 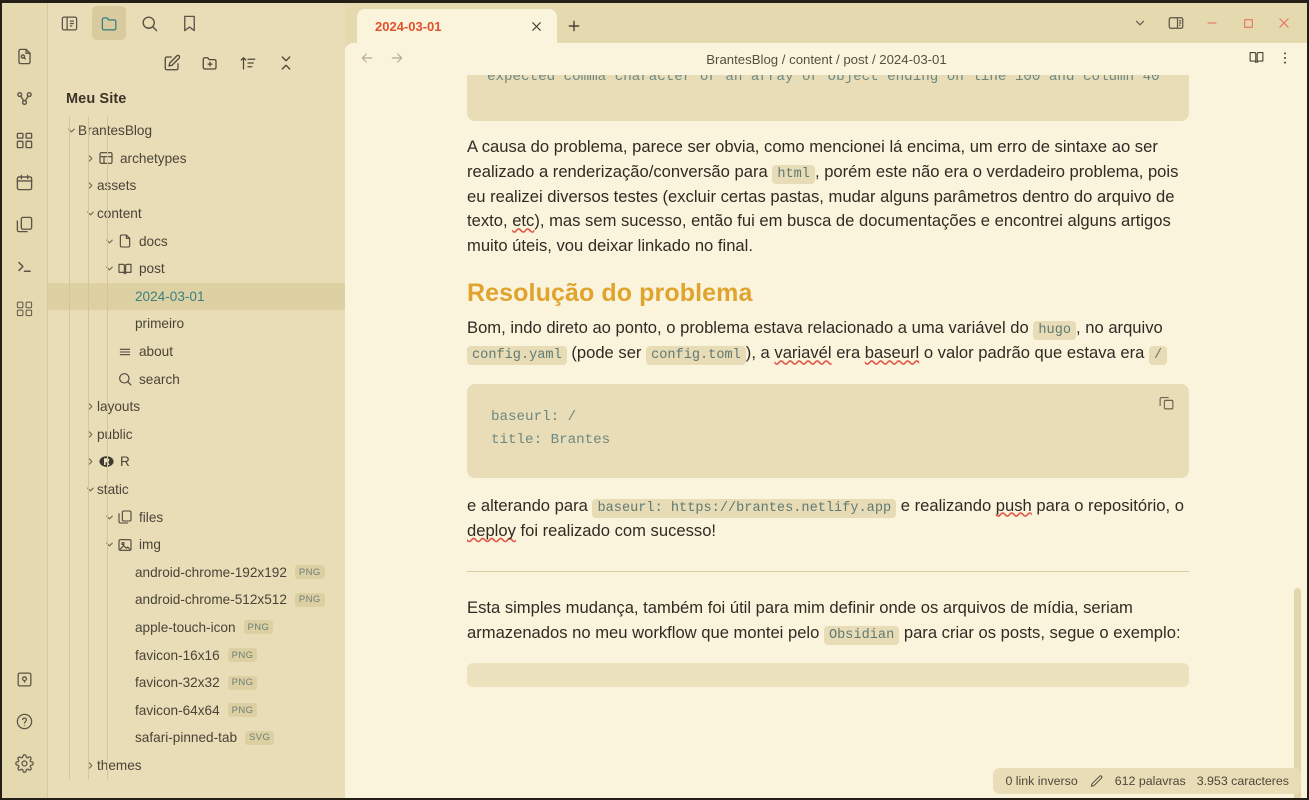 I want to click on tree-folder-row: layouts, so click(x=196, y=407).